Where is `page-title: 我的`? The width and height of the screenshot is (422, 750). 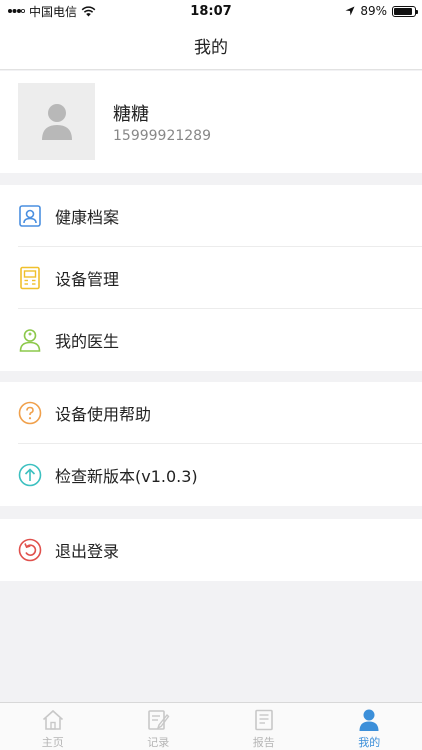 page-title: 我的 is located at coordinates (211, 48).